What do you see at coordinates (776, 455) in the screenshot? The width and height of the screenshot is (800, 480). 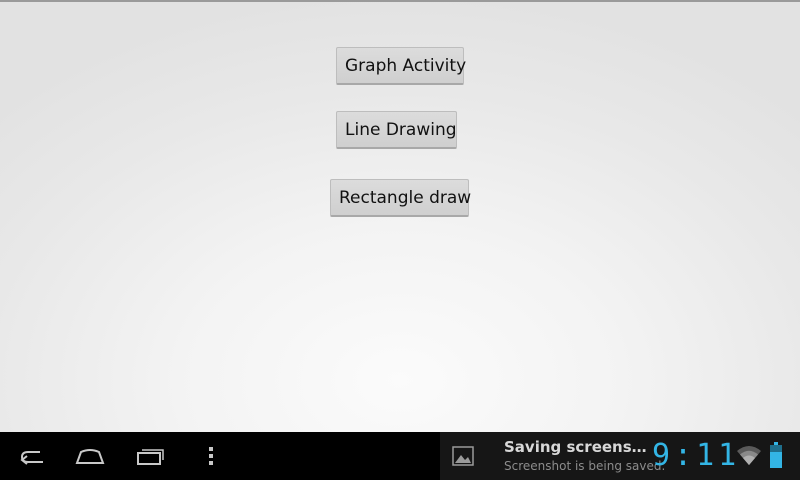 I see `battery-icon` at bounding box center [776, 455].